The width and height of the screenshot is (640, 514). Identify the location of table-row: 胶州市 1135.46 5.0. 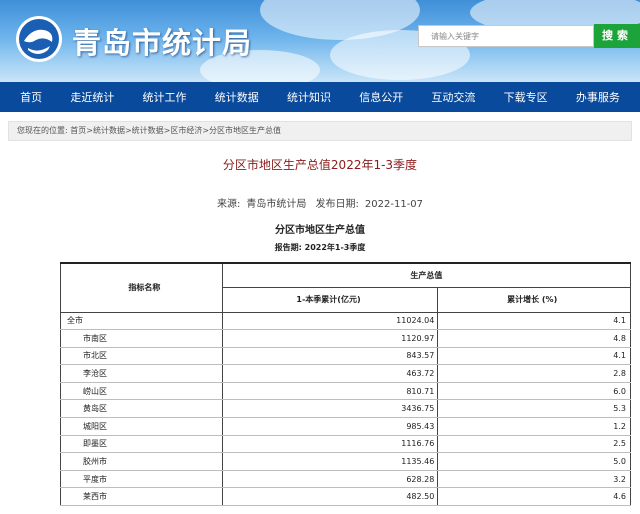
(345, 461).